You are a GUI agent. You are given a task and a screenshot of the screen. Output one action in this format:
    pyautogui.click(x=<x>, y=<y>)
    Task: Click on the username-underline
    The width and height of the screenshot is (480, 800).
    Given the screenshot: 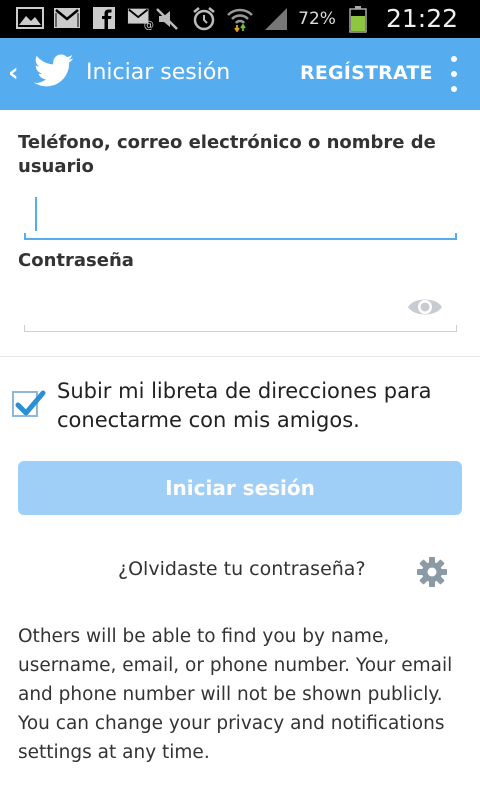 What is the action you would take?
    pyautogui.click(x=240, y=236)
    